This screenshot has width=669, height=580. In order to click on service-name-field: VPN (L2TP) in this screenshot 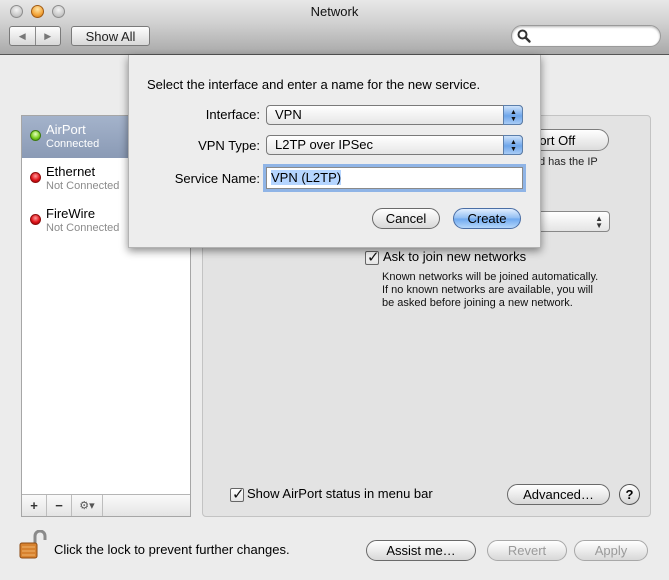, I will do `click(394, 178)`.